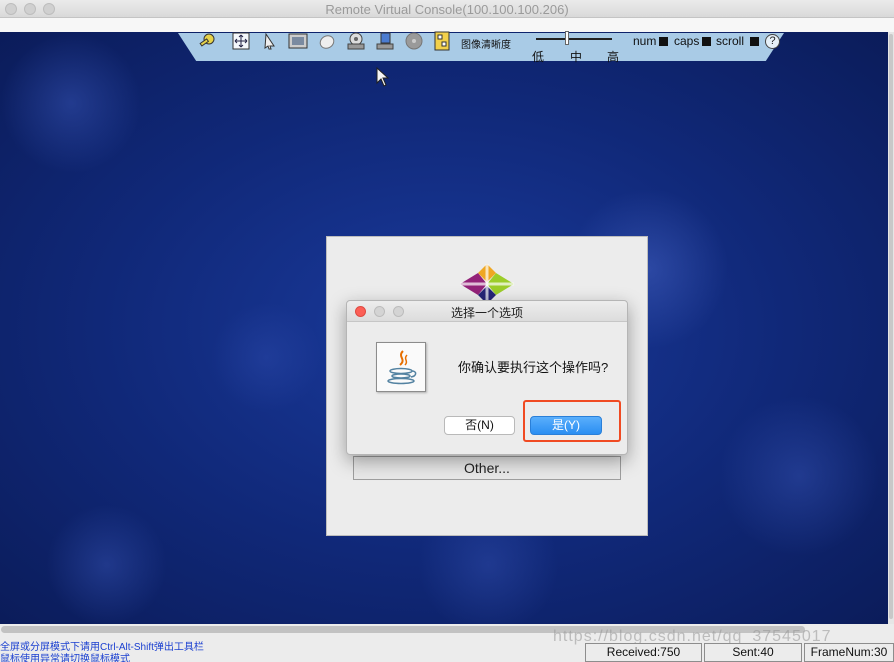  I want to click on window-titlebar: Remote Virtual Console(100.100.100.206), so click(447, 9).